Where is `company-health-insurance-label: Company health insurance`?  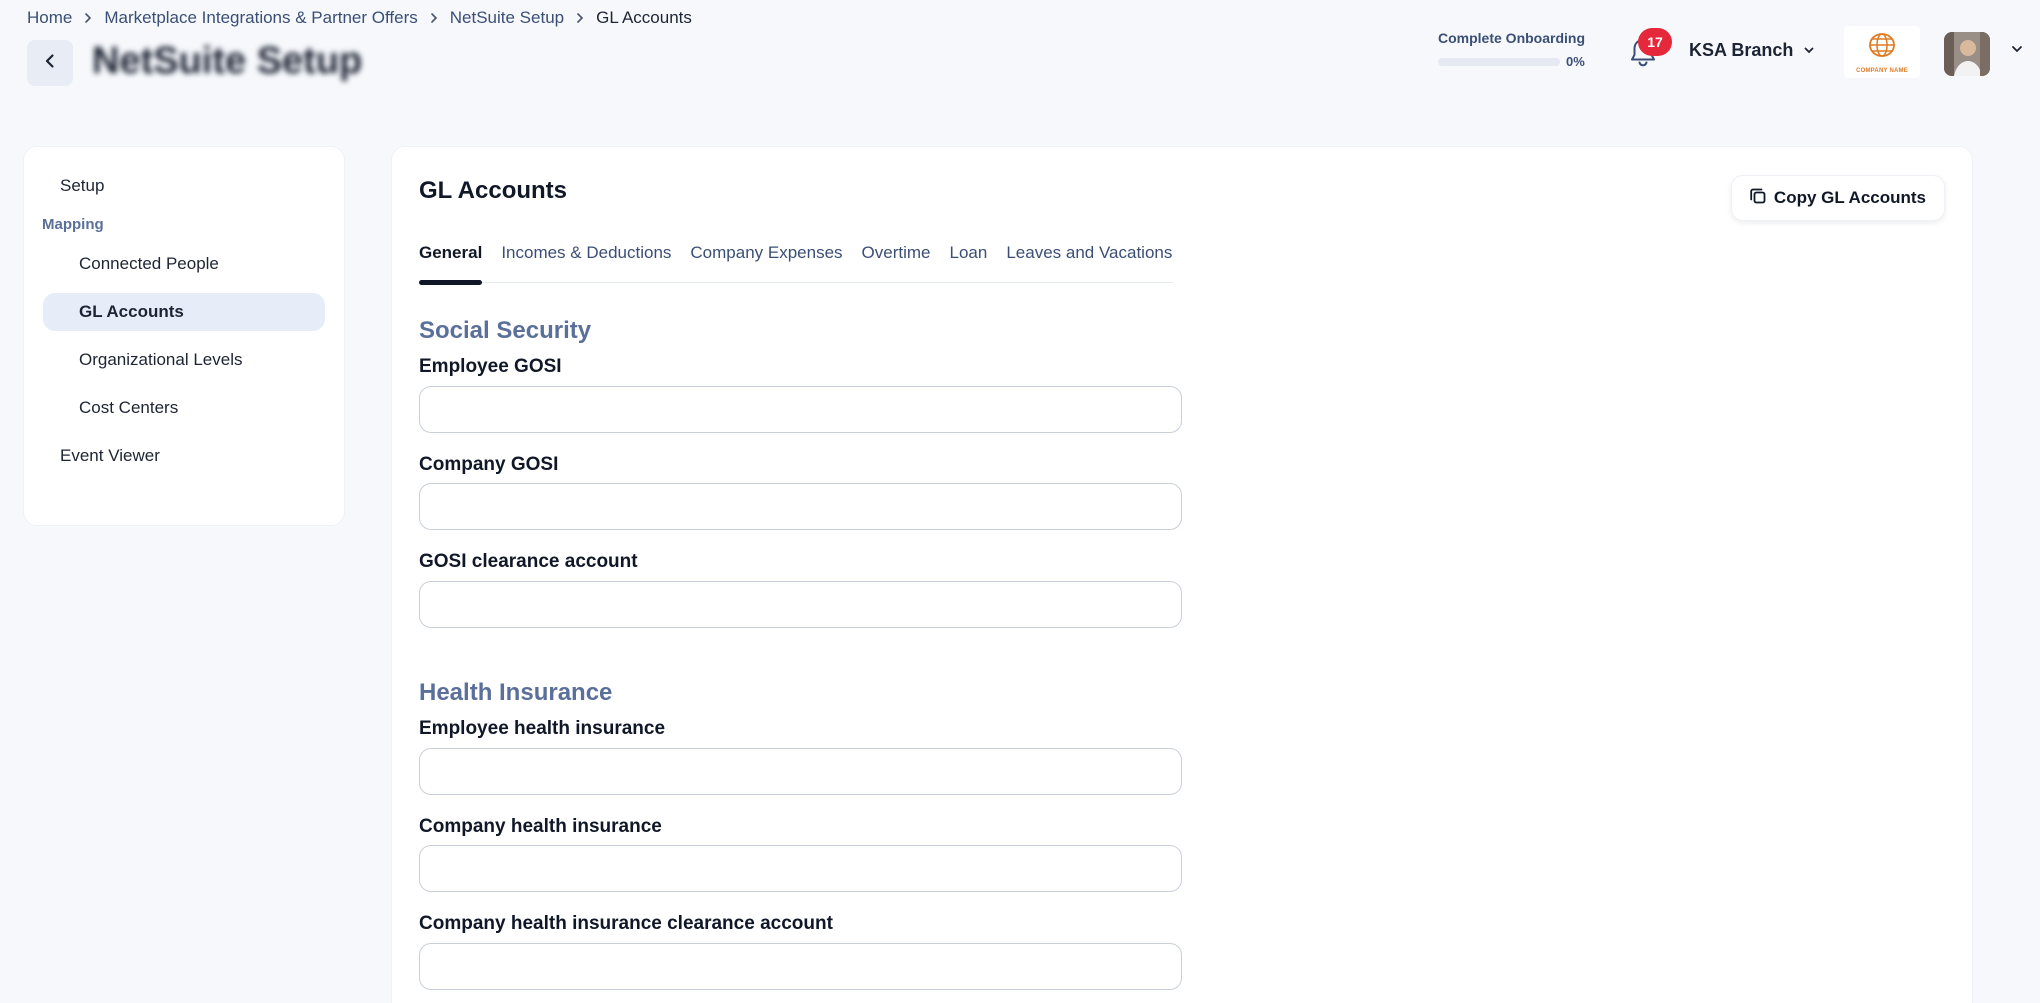 company-health-insurance-label: Company health insurance is located at coordinates (540, 826).